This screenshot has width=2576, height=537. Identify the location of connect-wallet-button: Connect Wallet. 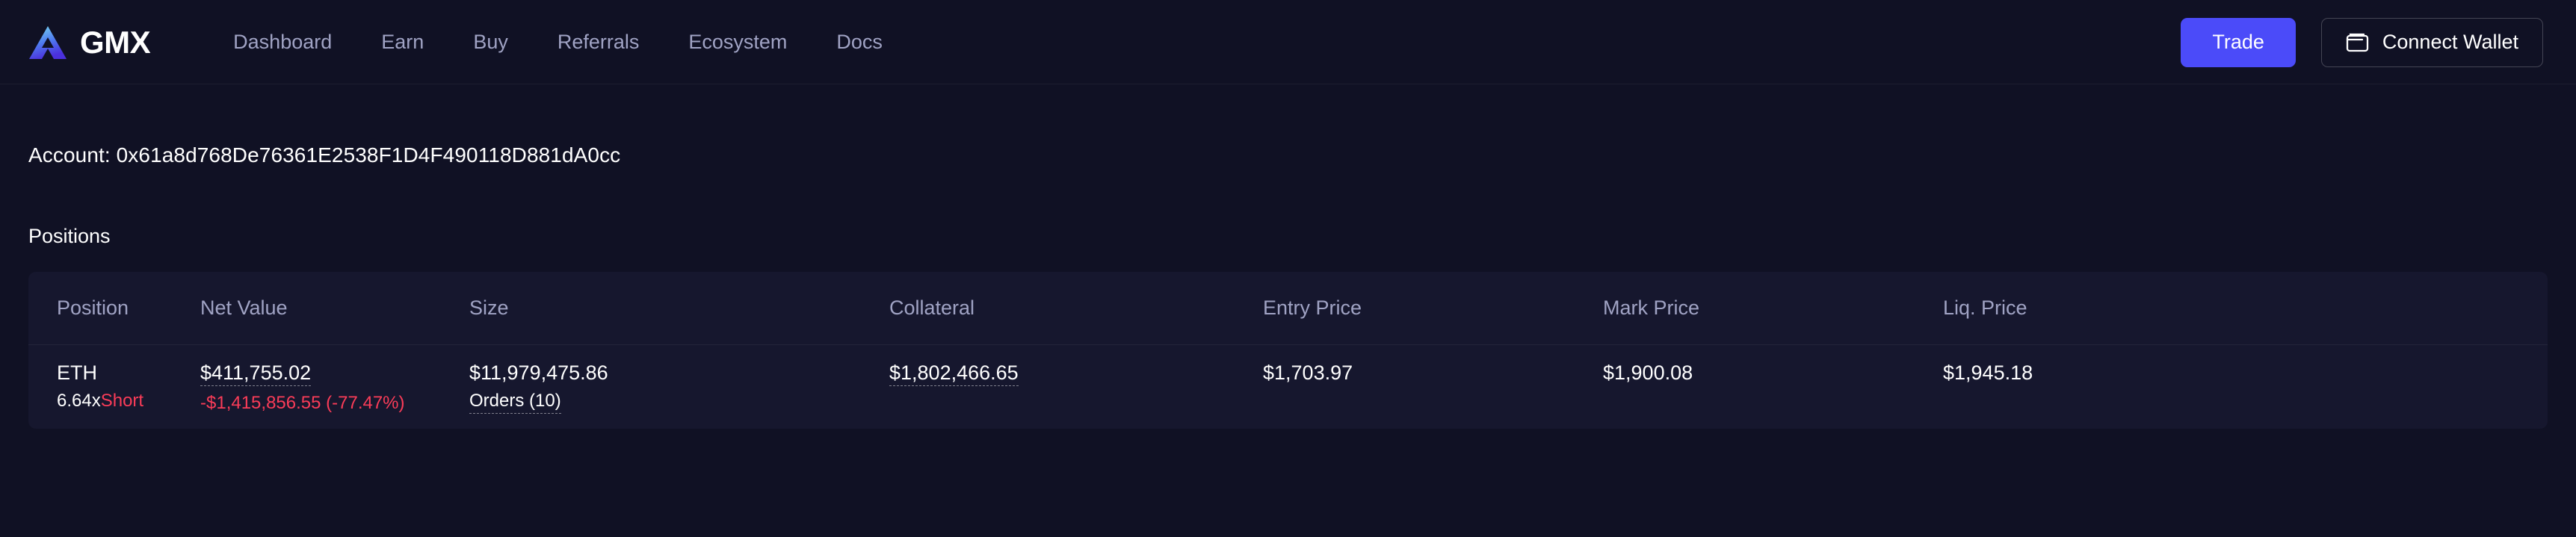
(2431, 42).